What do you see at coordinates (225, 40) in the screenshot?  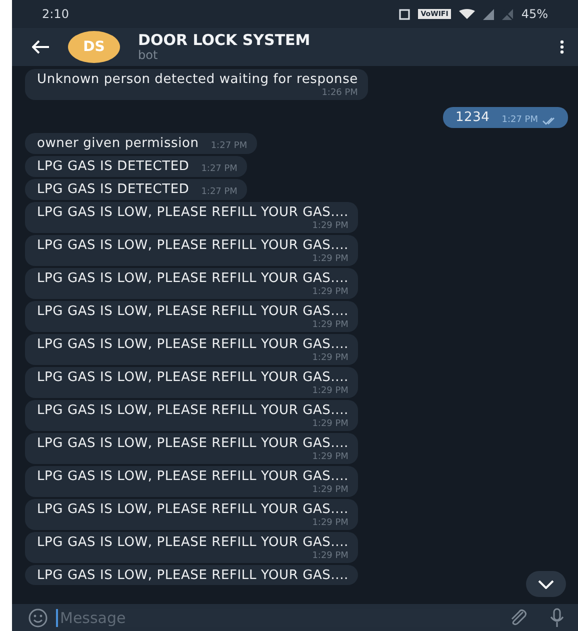 I see `chat-title: DOOR LOCK SYSTEM` at bounding box center [225, 40].